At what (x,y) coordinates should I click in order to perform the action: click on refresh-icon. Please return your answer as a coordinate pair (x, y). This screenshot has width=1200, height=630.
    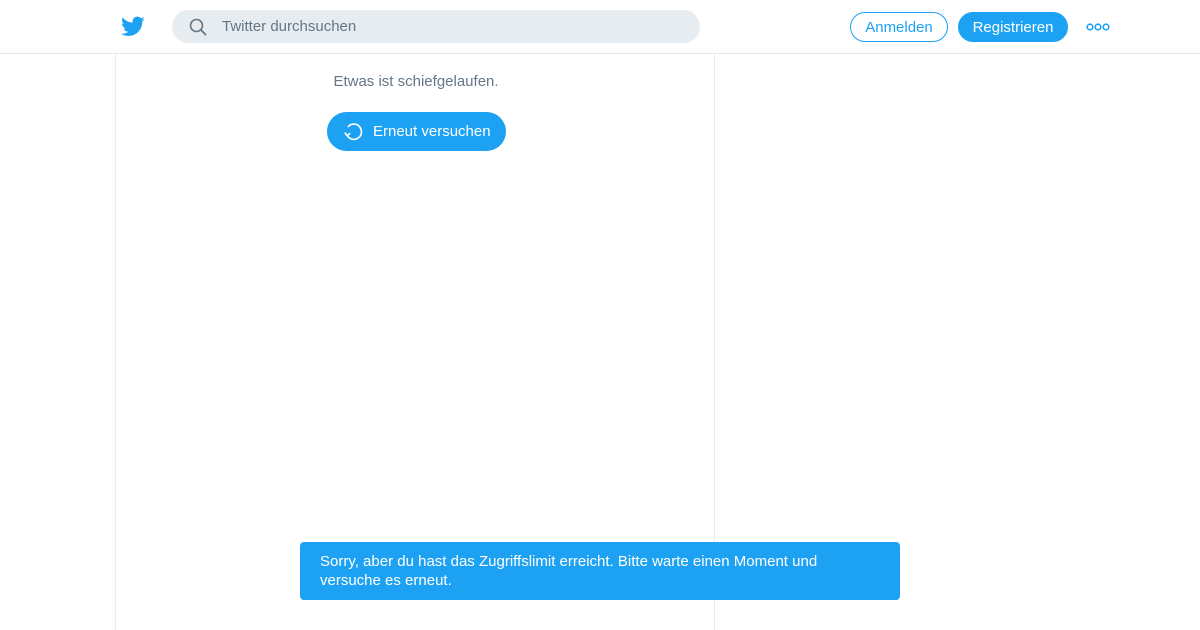
    Looking at the image, I should click on (353, 131).